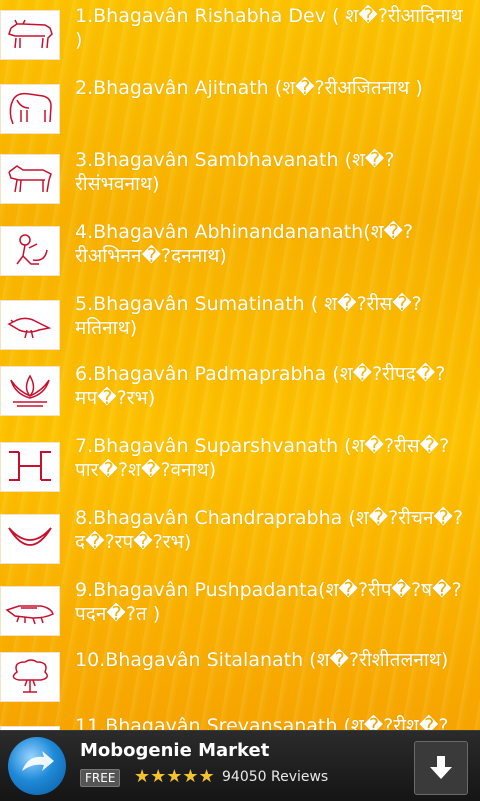 This screenshot has width=480, height=801. I want to click on download-button, so click(441, 768).